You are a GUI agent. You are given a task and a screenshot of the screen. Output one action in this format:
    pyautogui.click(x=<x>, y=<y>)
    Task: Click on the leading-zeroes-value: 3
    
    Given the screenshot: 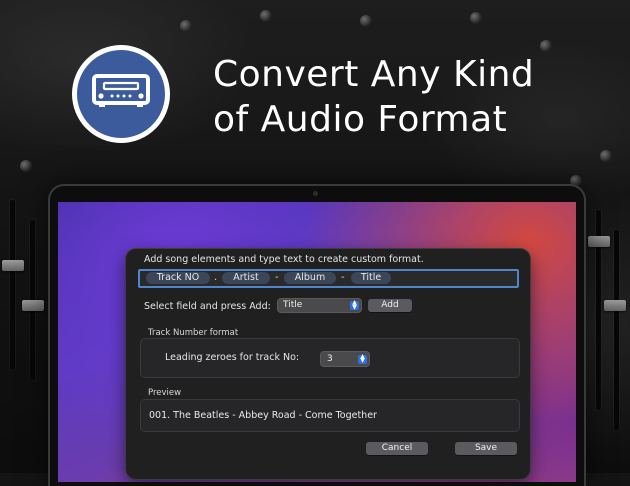 What is the action you would take?
    pyautogui.click(x=330, y=359)
    